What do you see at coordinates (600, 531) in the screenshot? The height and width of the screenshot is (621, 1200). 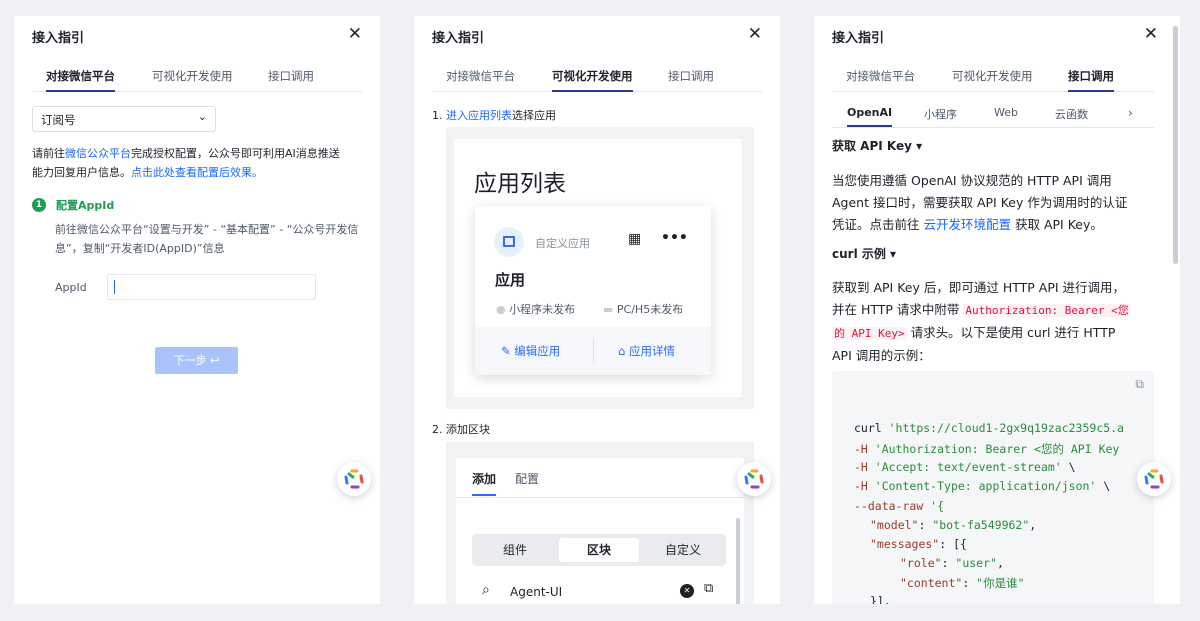 I see `block-frame: 添加 配置 组件 区块 自定义 ⌕ Agent-UI ✕ ⧉` at bounding box center [600, 531].